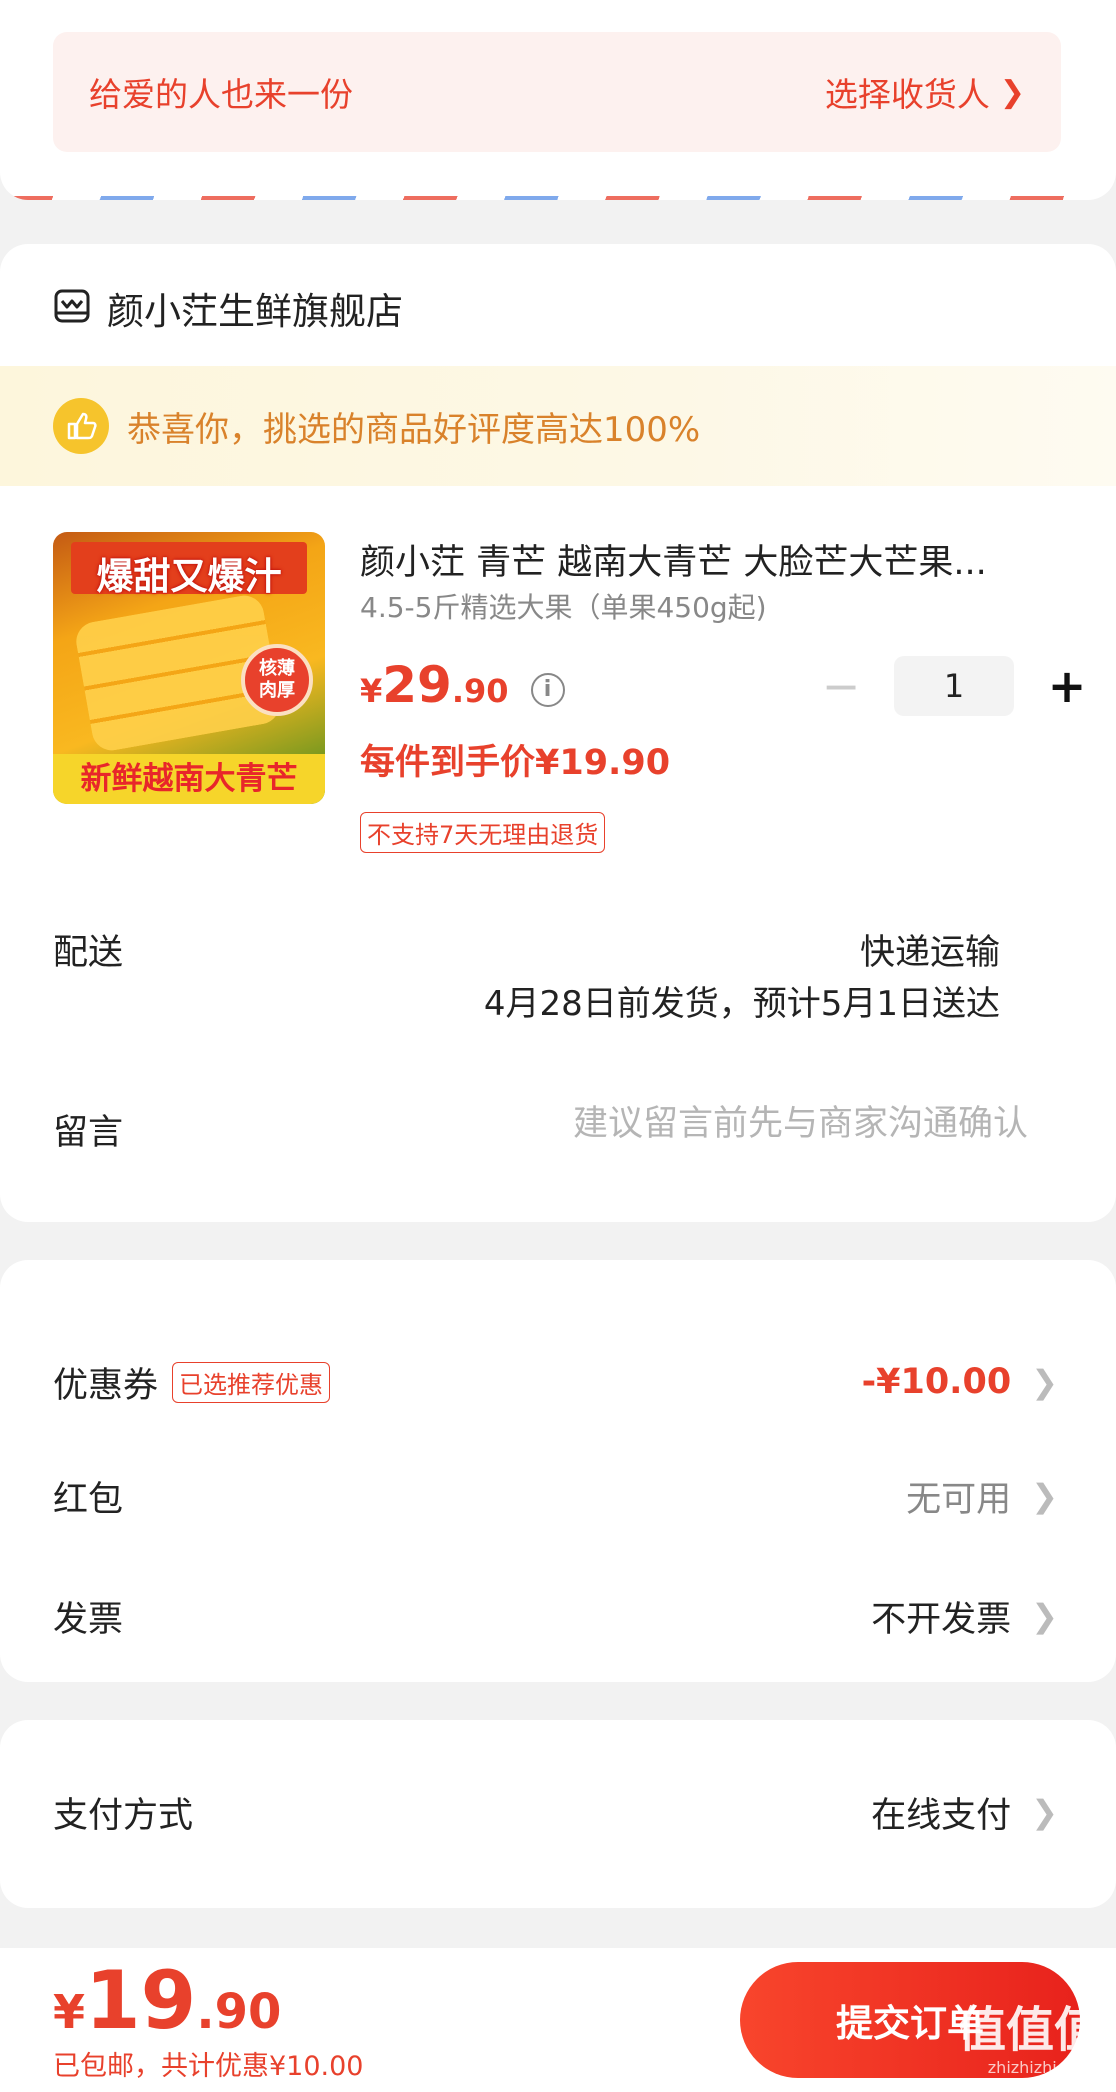 The height and width of the screenshot is (2092, 1116). Describe the element at coordinates (277, 668) in the screenshot. I see `image-badge-line1: 核薄` at that location.